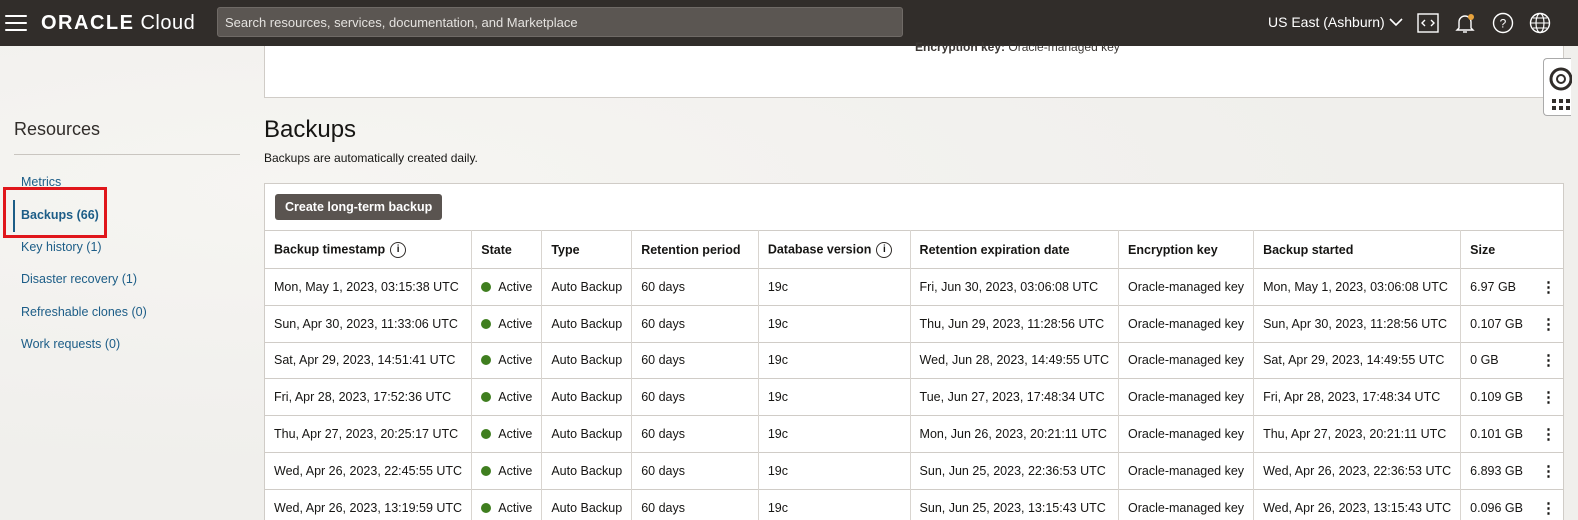 The image size is (1578, 520). What do you see at coordinates (127, 154) in the screenshot?
I see `resources-divider` at bounding box center [127, 154].